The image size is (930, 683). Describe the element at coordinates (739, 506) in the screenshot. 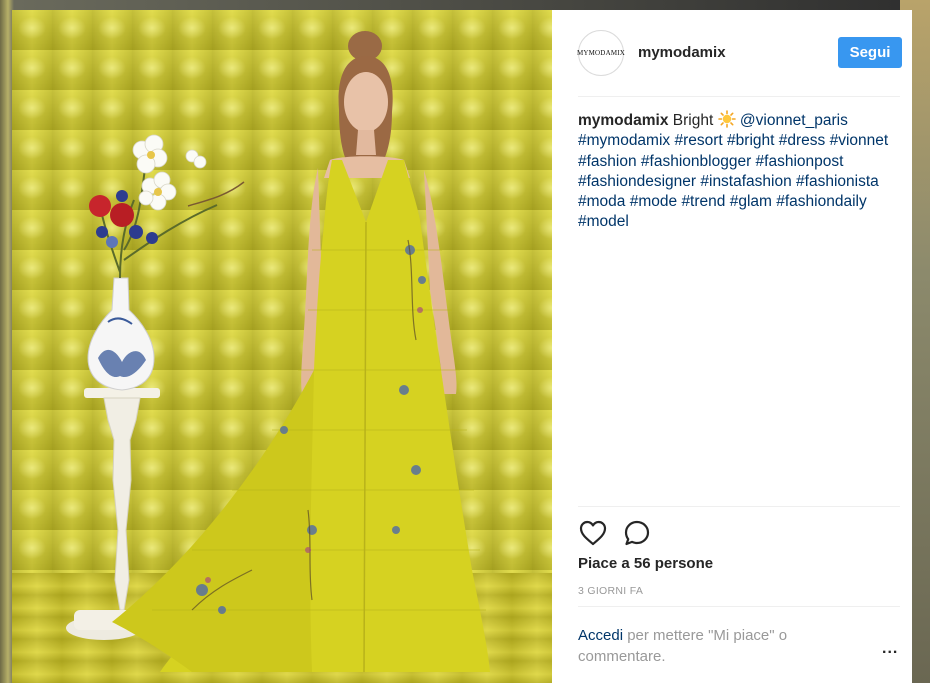

I see `actions-divider` at that location.